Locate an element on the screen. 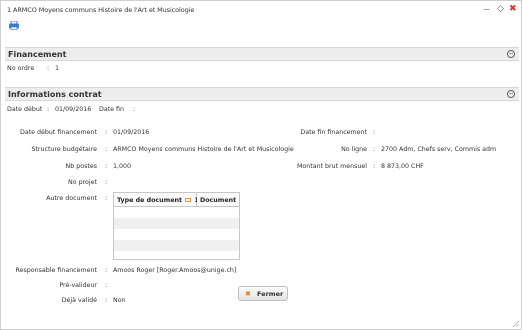 The image size is (522, 330). no-ligne-label: No ligne is located at coordinates (354, 149).